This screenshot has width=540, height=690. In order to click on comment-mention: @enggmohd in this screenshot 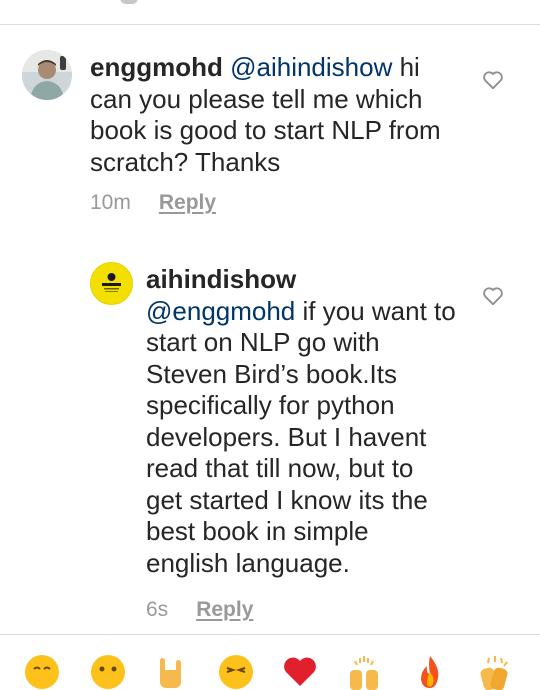, I will do `click(220, 311)`.